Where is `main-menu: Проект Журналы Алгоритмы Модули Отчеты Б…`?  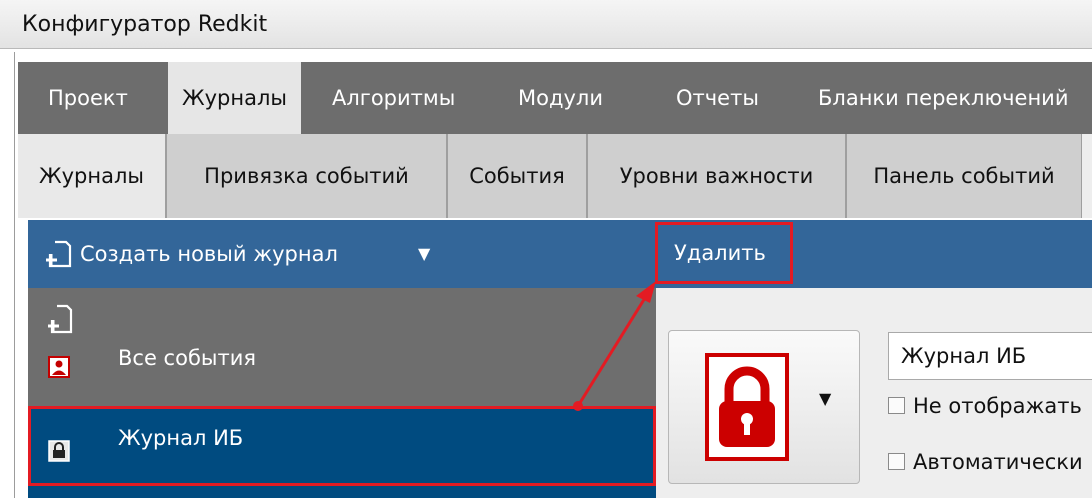 main-menu: Проект Журналы Алгоритмы Модули Отчеты Б… is located at coordinates (555, 98).